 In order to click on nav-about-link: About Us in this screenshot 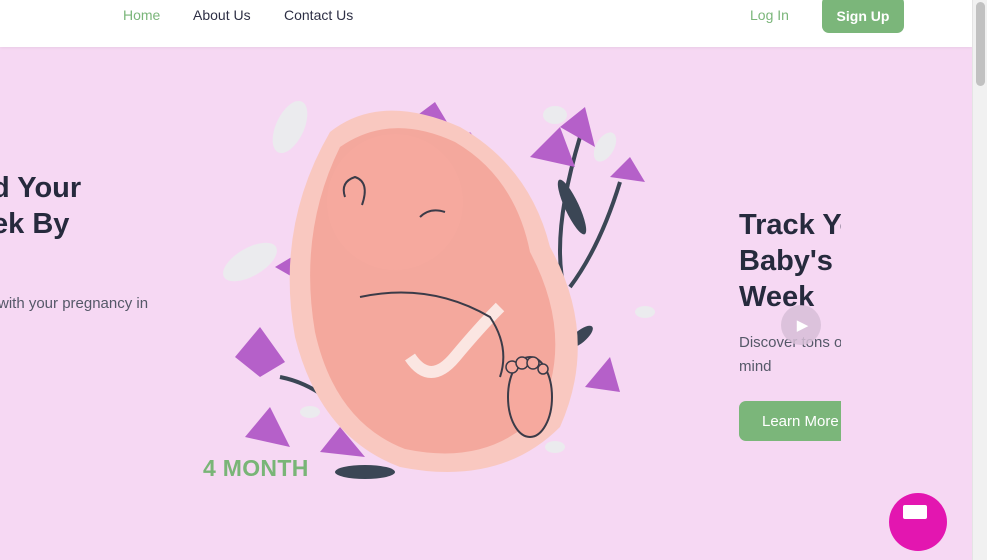, I will do `click(222, 15)`.